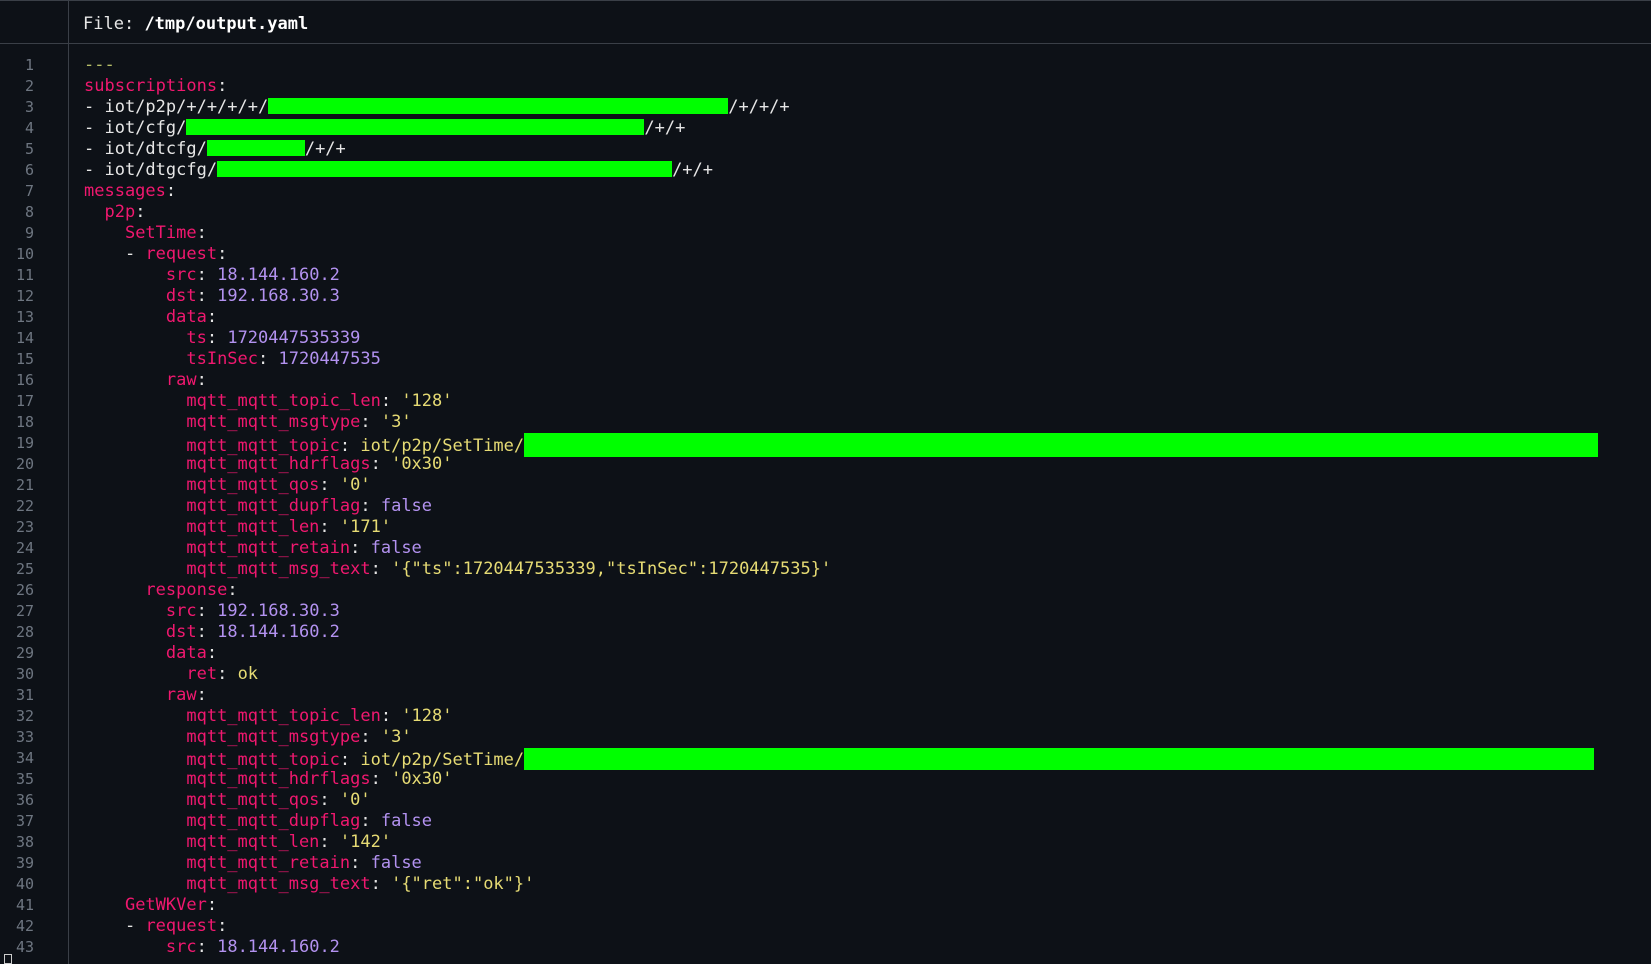 The height and width of the screenshot is (964, 1651). I want to click on code-line: raw:, so click(186, 695).